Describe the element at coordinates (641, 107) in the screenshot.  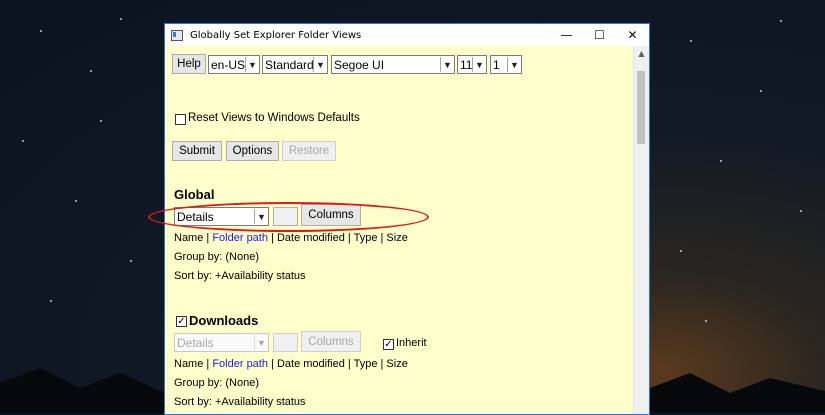
I see `scrollbar-thumb` at that location.